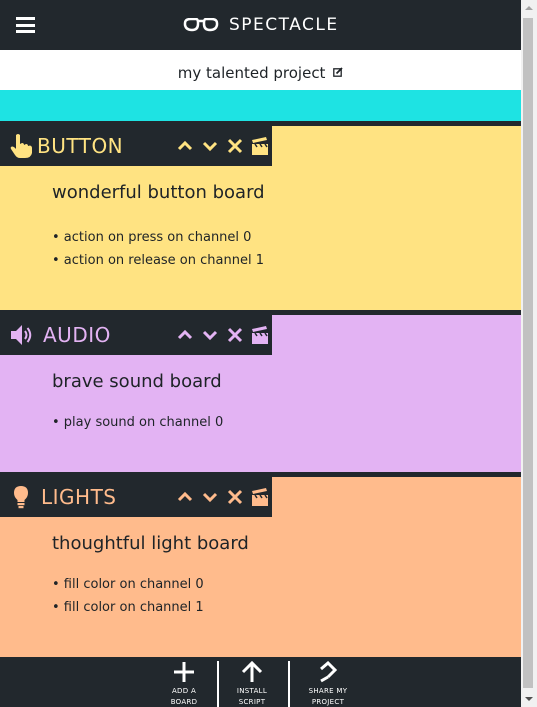 This screenshot has height=707, width=537. What do you see at coordinates (201, 25) in the screenshot?
I see `spectacles-logo` at bounding box center [201, 25].